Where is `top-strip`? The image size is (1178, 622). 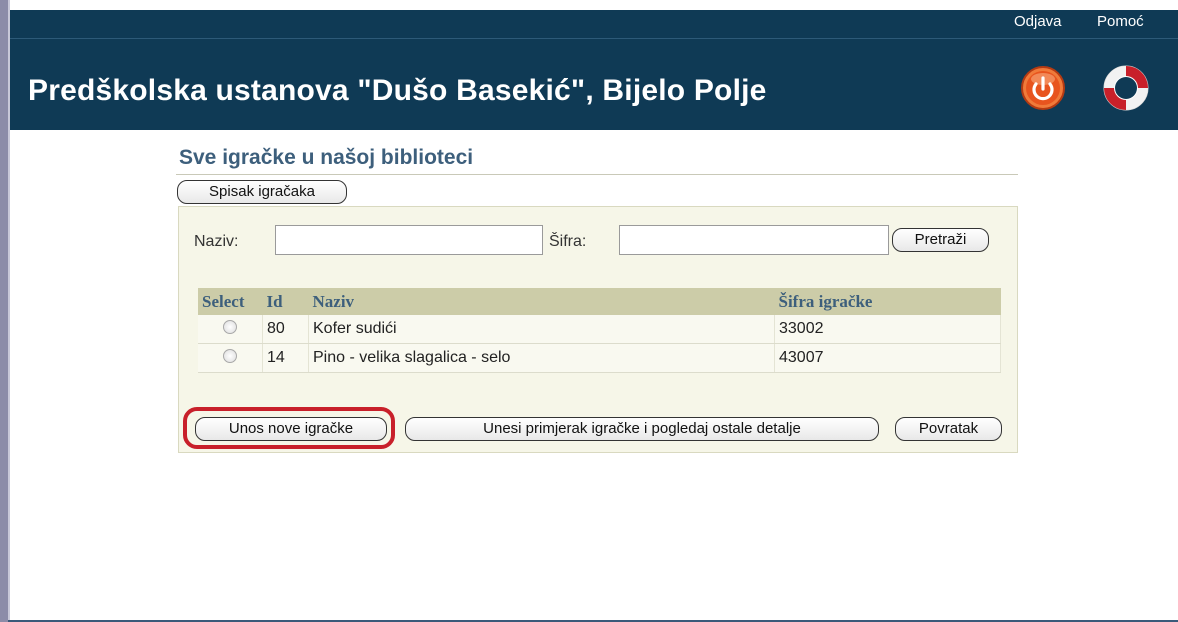
top-strip is located at coordinates (594, 5).